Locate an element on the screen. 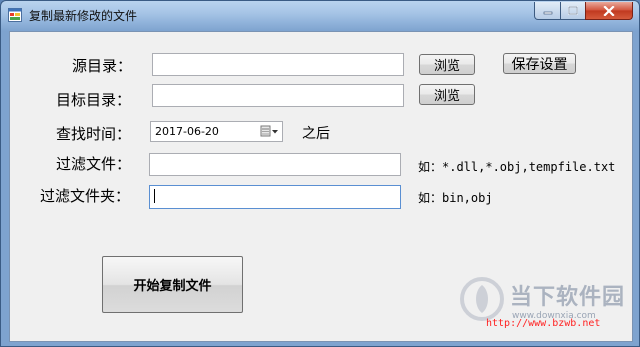 This screenshot has width=640, height=347. target-dir-input is located at coordinates (278, 95).